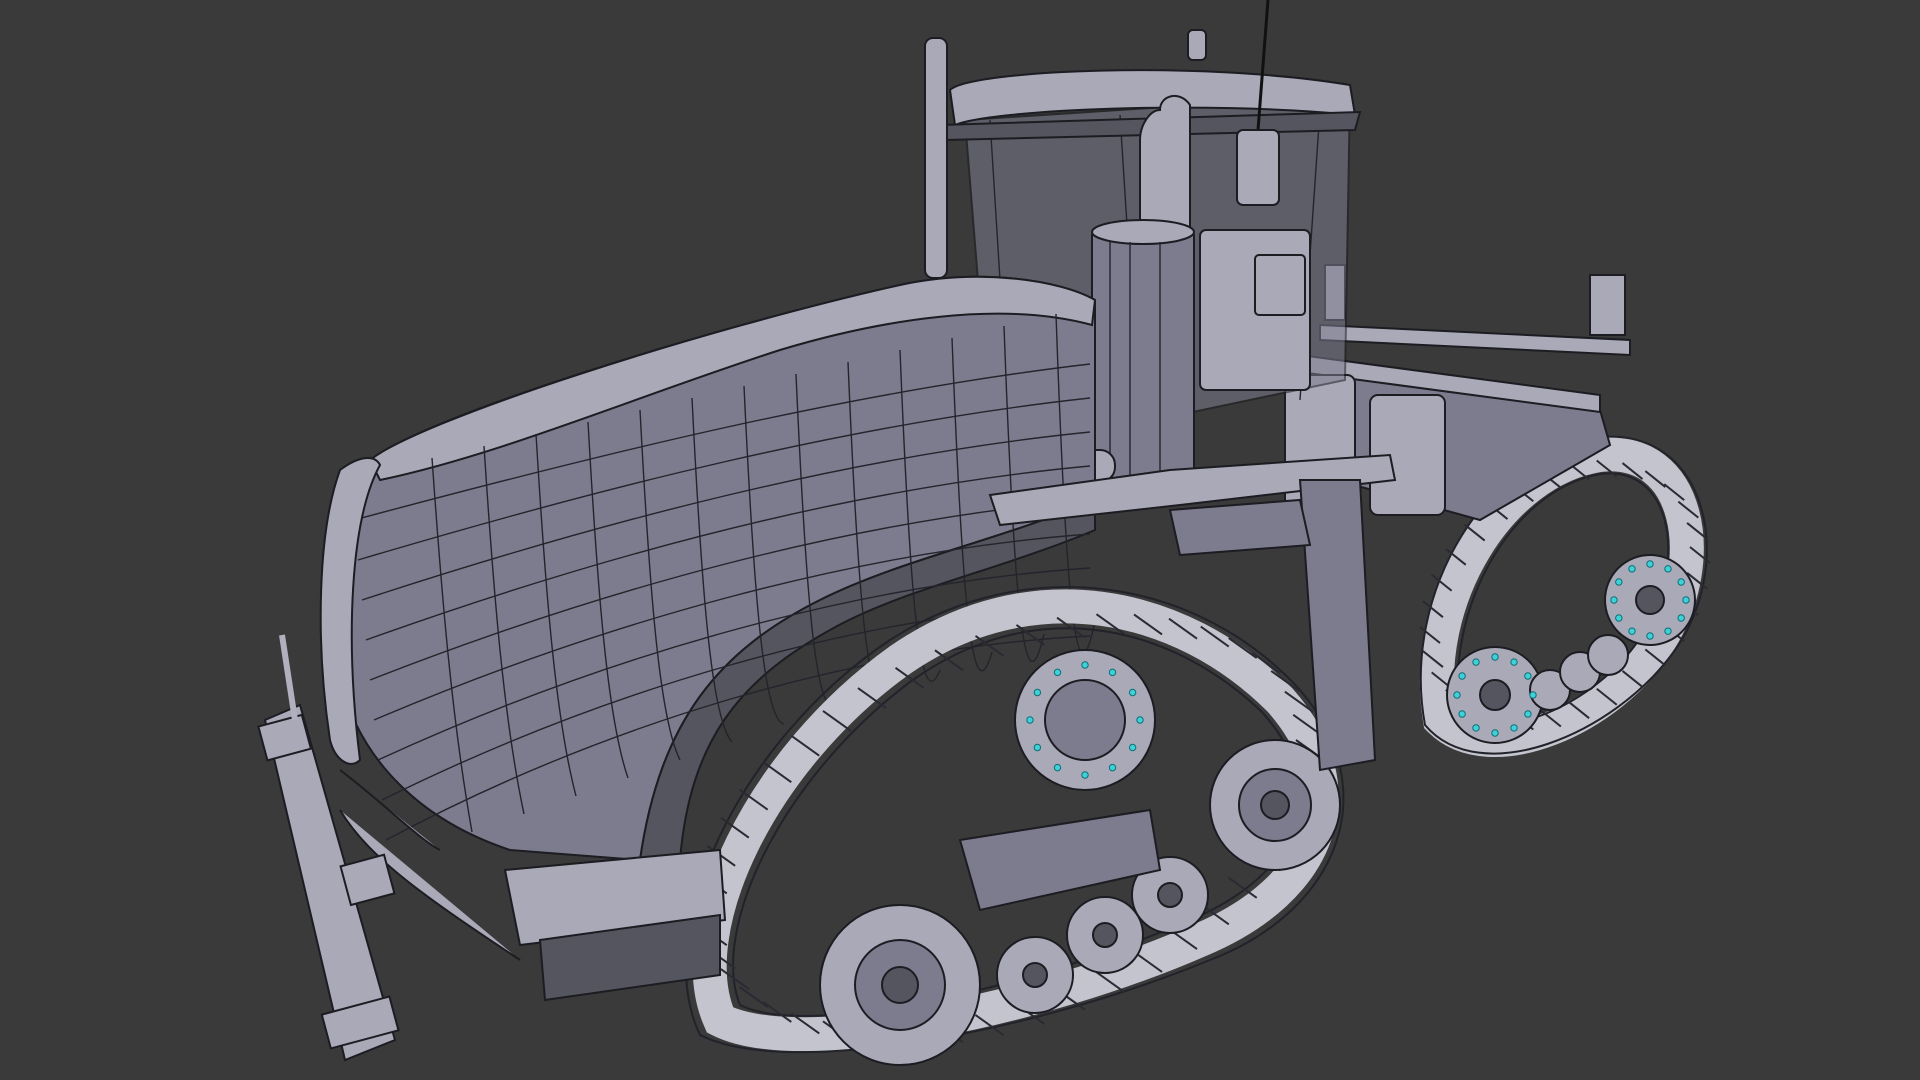  Describe the element at coordinates (1258, 167) in the screenshot. I see `mirror` at that location.